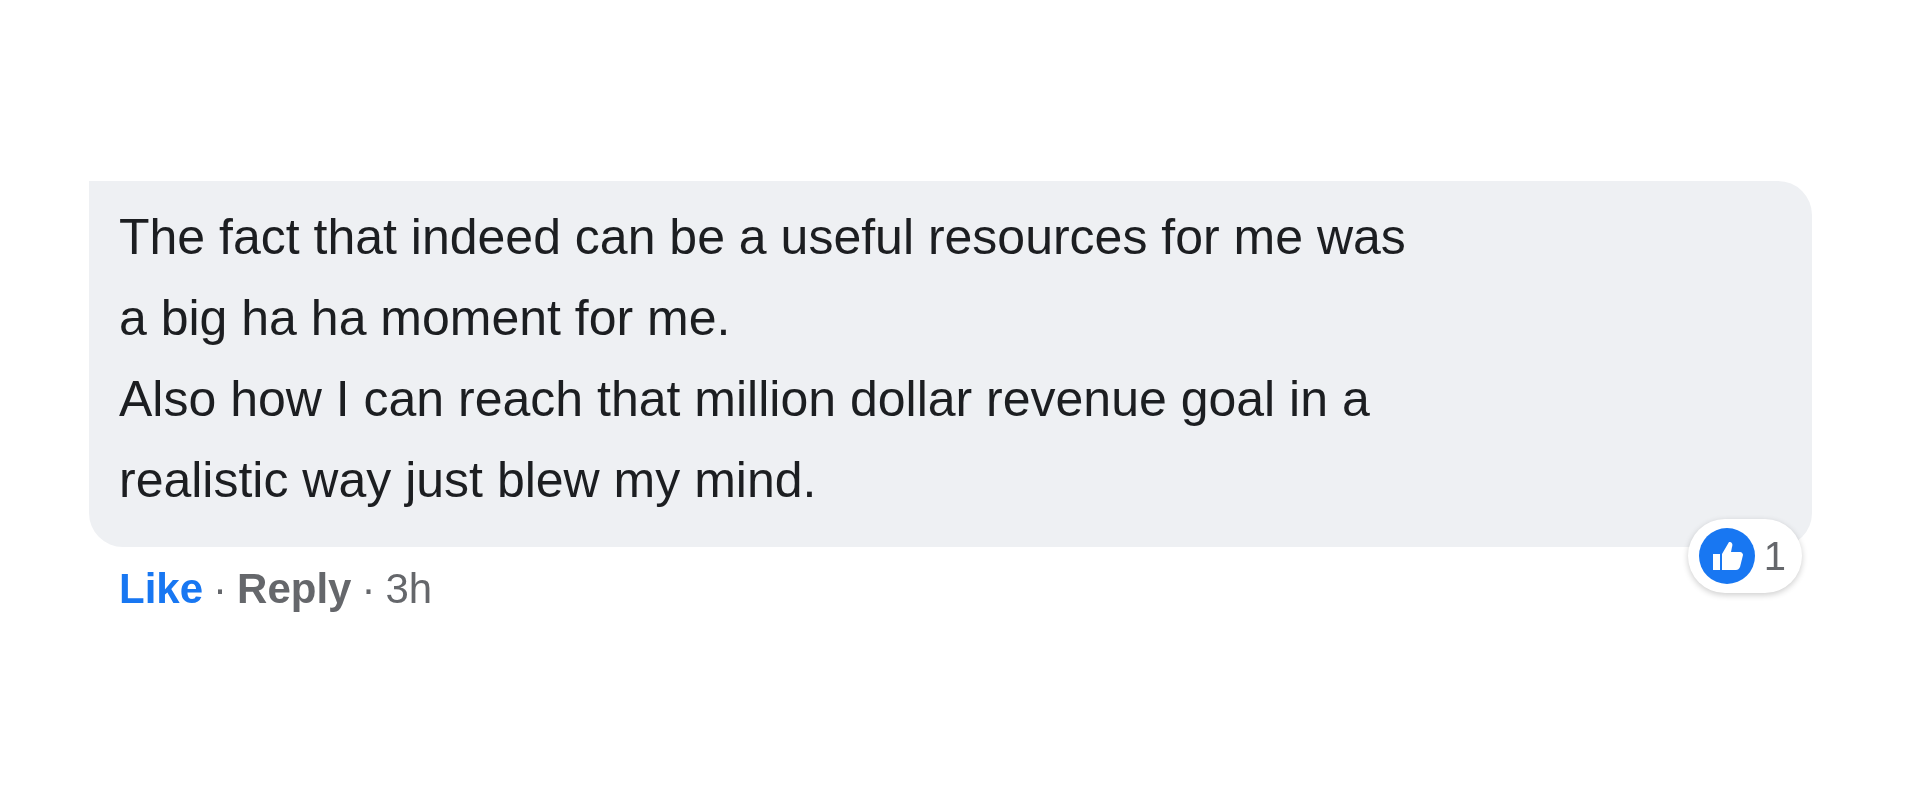 The image size is (1920, 798). I want to click on reply-link: Reply, so click(294, 589).